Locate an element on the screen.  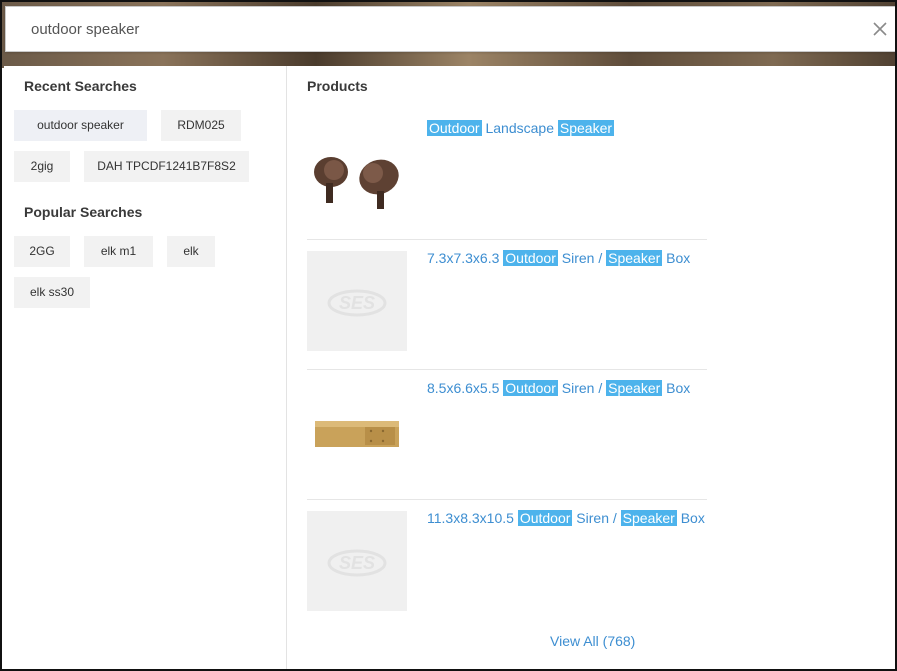
popular-search-chip: elk is located at coordinates (191, 251).